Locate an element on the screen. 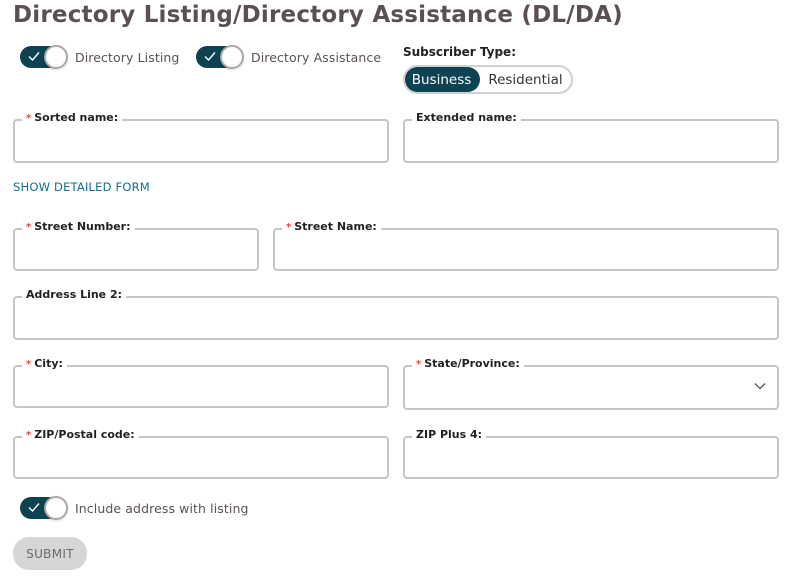  zip-postal-field: * ZIP/Postal code: is located at coordinates (201, 453).